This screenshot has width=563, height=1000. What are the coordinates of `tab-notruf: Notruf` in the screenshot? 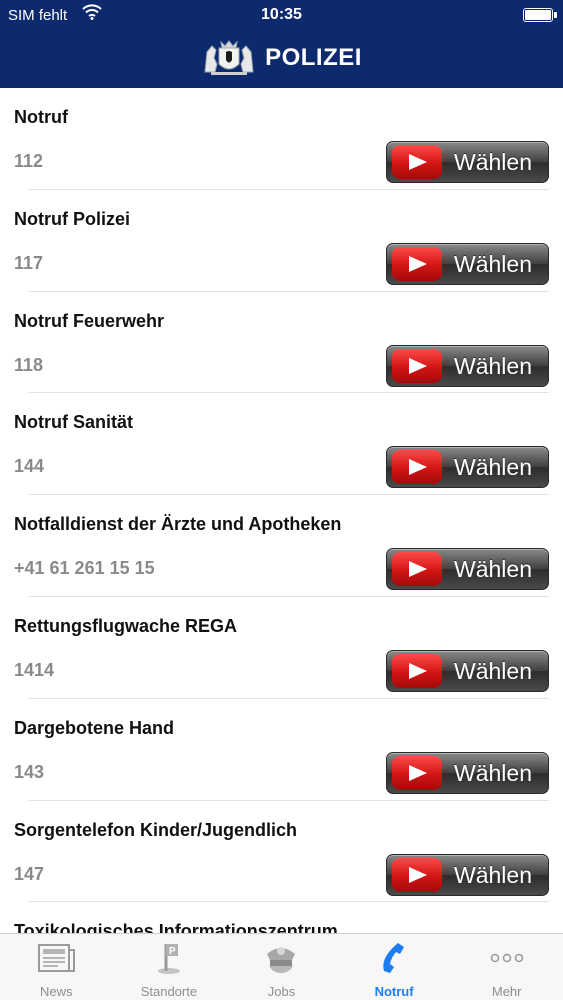 It's located at (394, 967).